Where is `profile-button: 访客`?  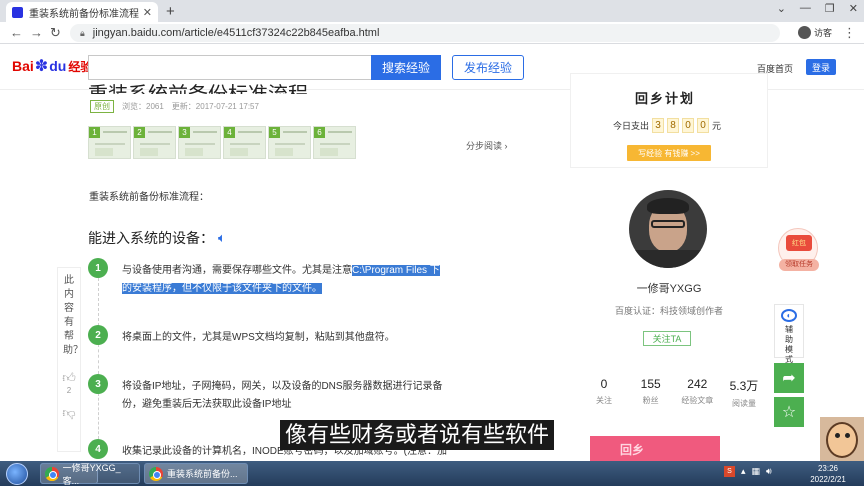 profile-button: 访客 is located at coordinates (815, 32).